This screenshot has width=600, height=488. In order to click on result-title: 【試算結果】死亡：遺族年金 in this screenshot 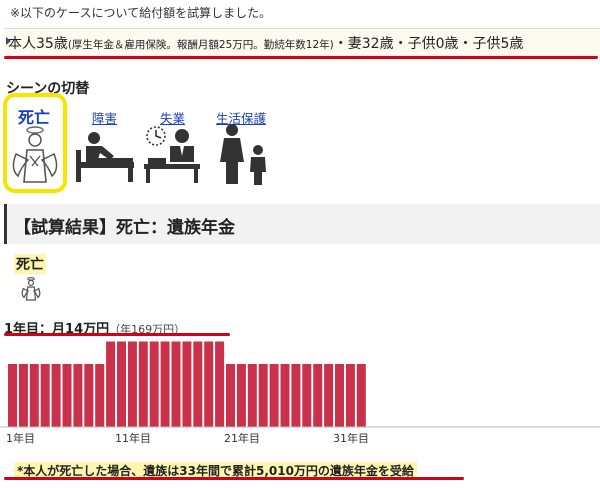, I will do `click(124, 228)`.